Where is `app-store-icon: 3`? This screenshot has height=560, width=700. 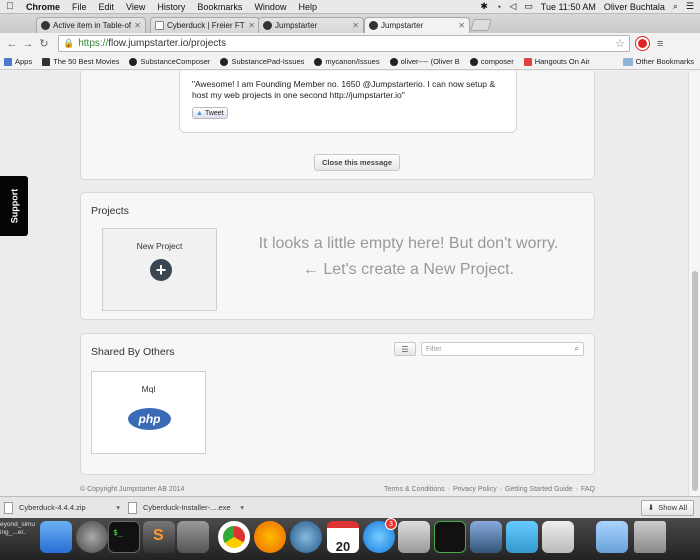
app-store-icon: 3 is located at coordinates (380, 535).